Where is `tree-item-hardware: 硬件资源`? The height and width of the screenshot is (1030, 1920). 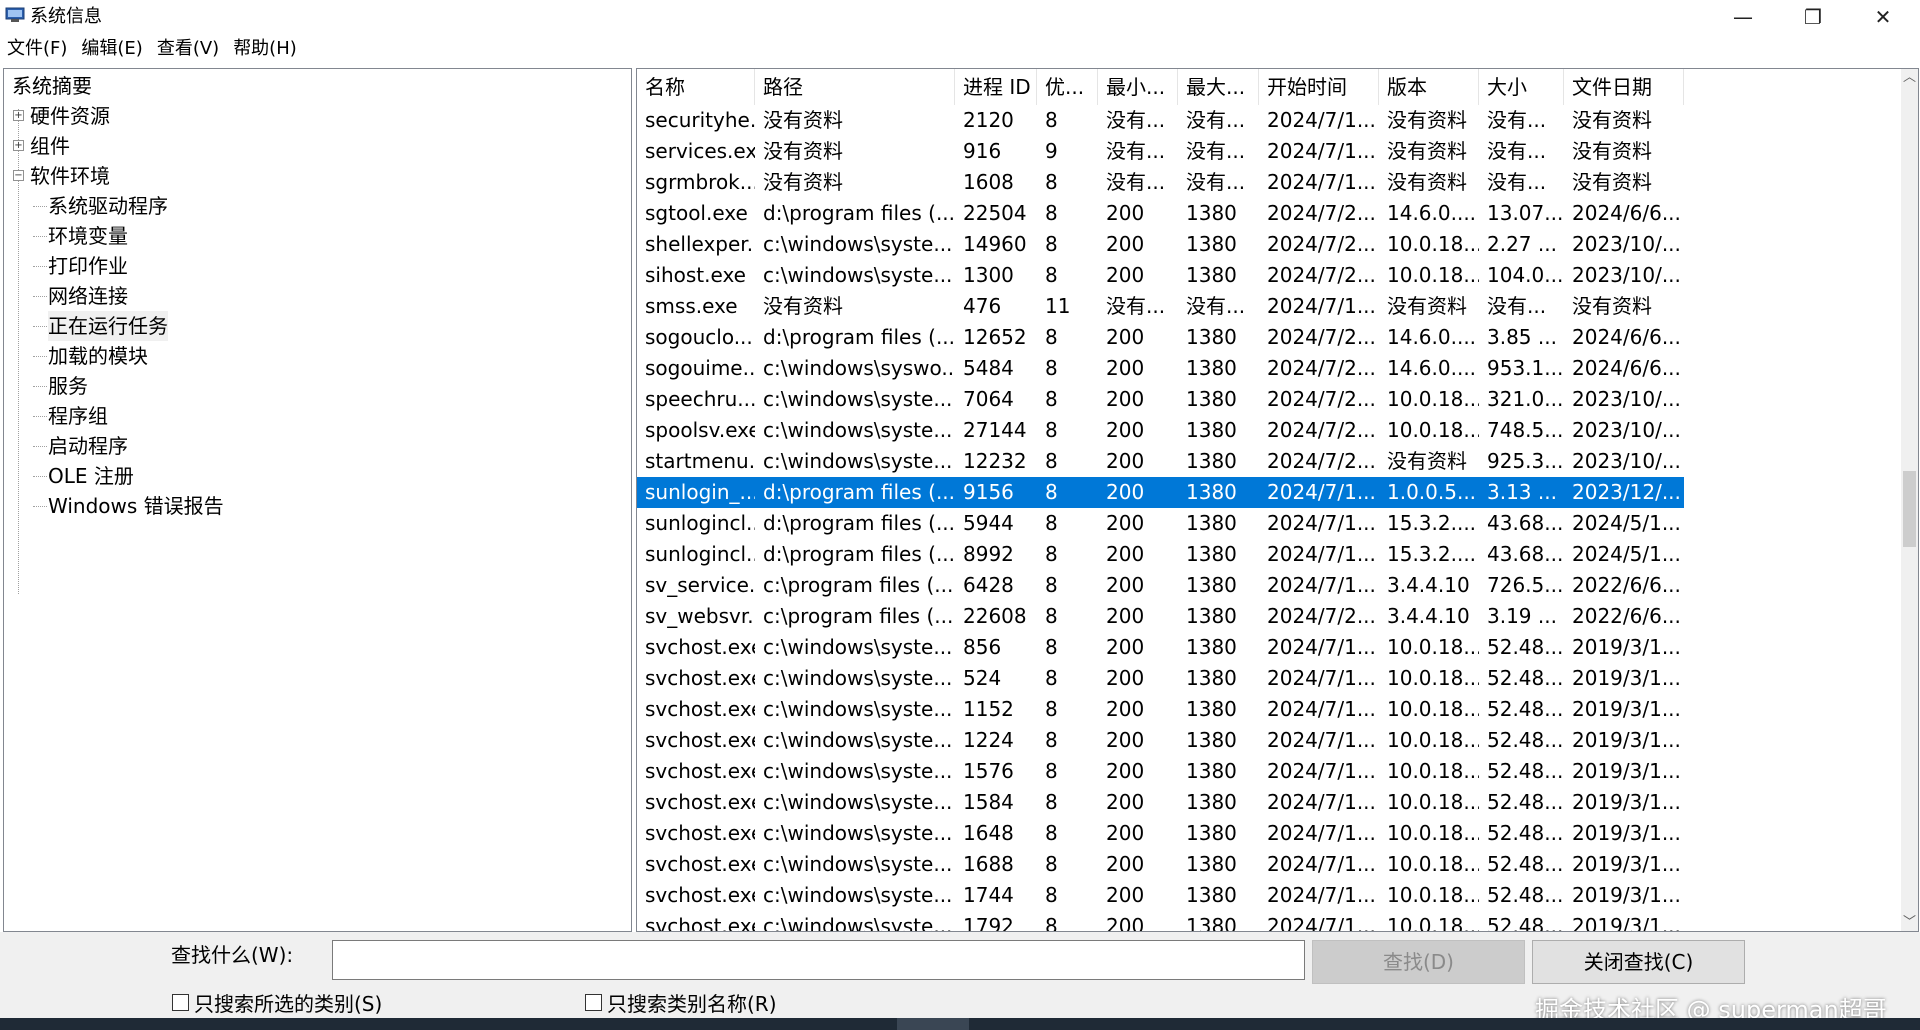 tree-item-hardware: 硬件资源 is located at coordinates (70, 116).